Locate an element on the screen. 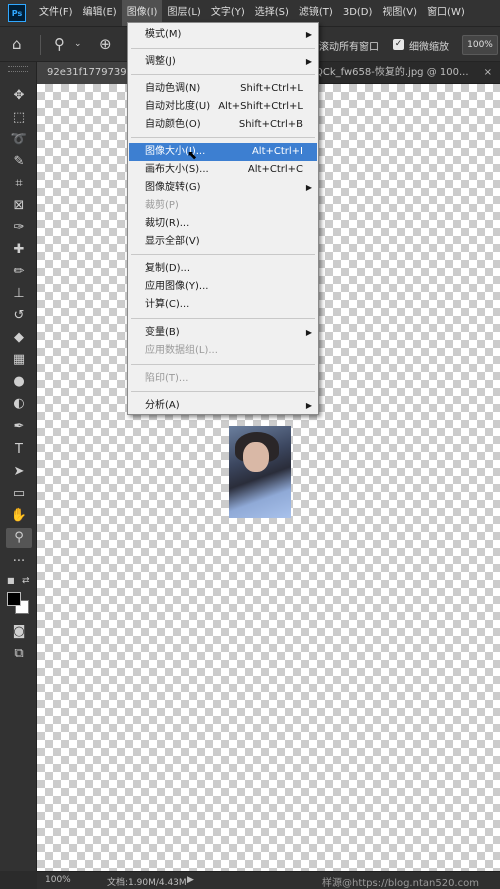  menu-item-label: 裁剪(P) is located at coordinates (162, 205).